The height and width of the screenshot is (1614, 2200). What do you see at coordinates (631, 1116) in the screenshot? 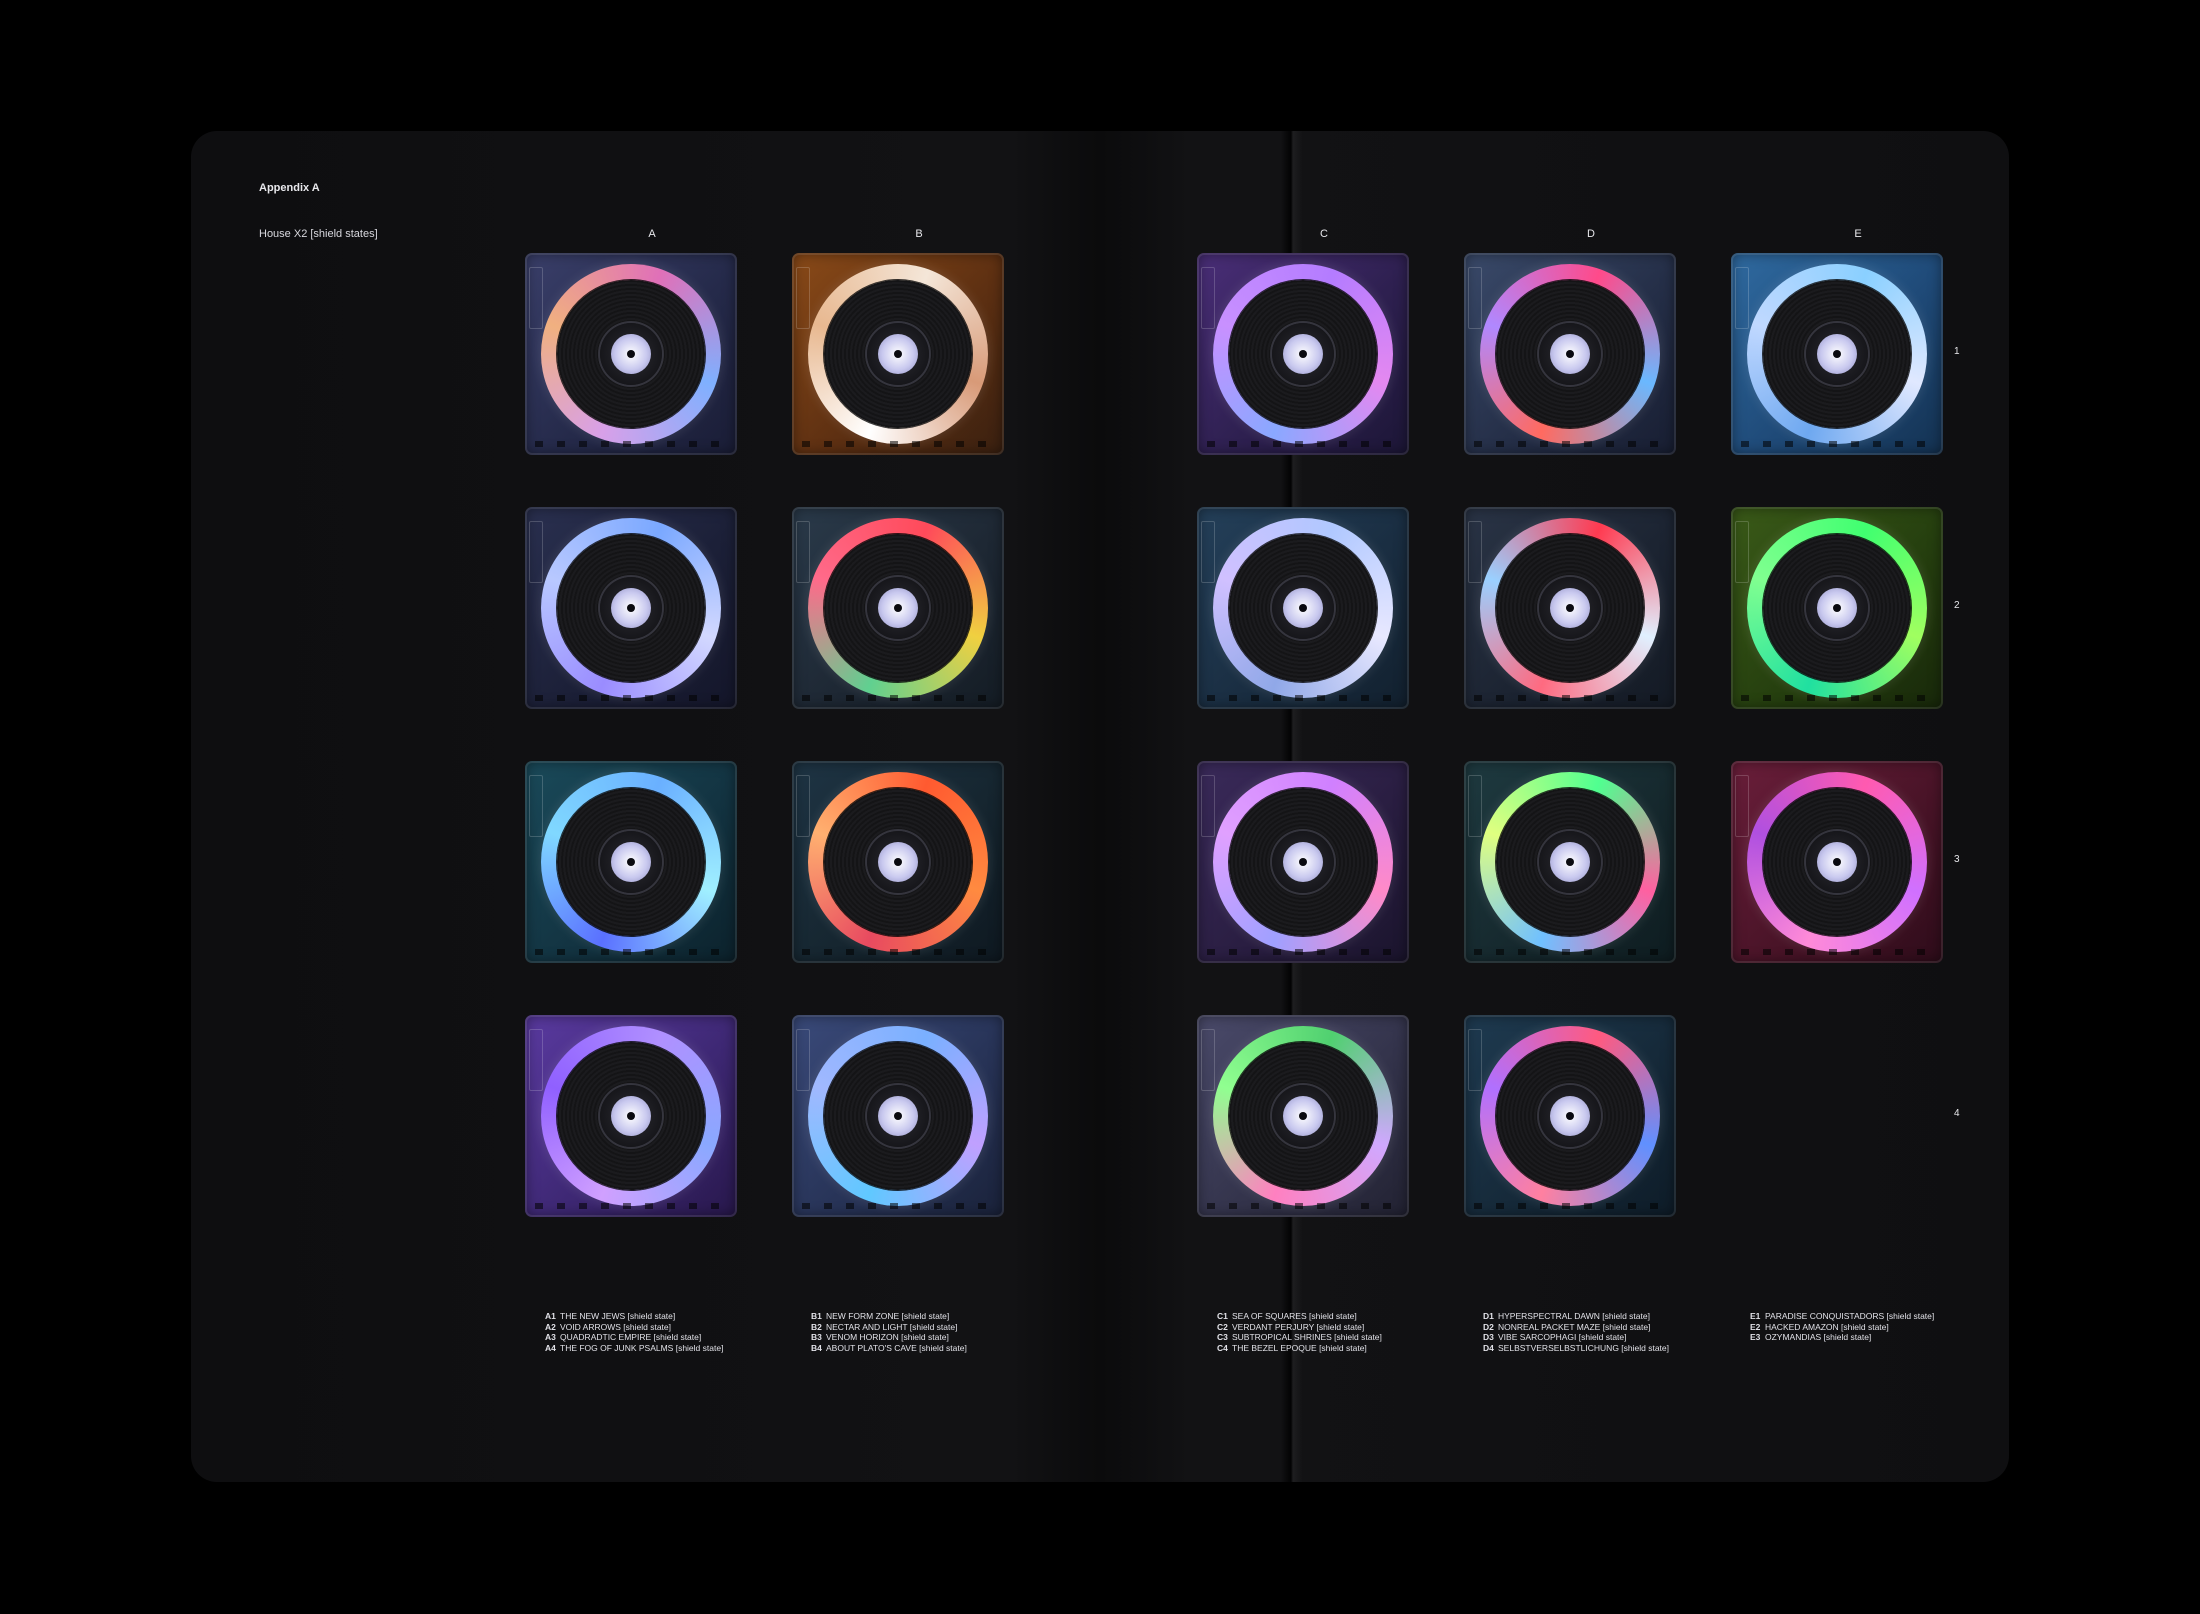
I see `cartridge-a4` at bounding box center [631, 1116].